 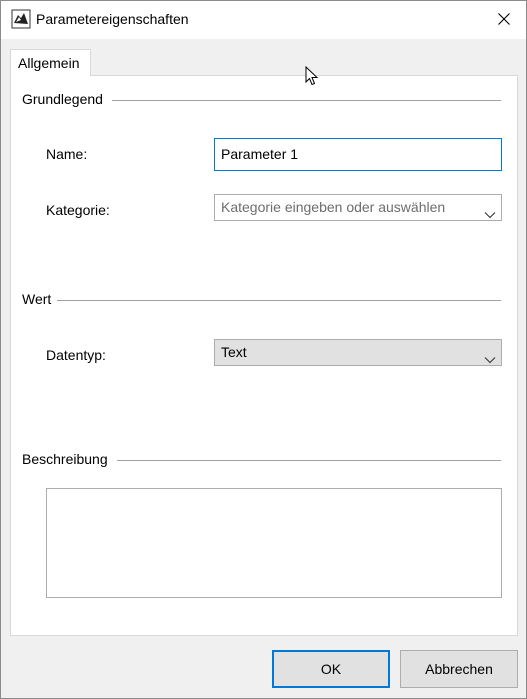 What do you see at coordinates (306, 100) in the screenshot?
I see `group-divider-basic` at bounding box center [306, 100].